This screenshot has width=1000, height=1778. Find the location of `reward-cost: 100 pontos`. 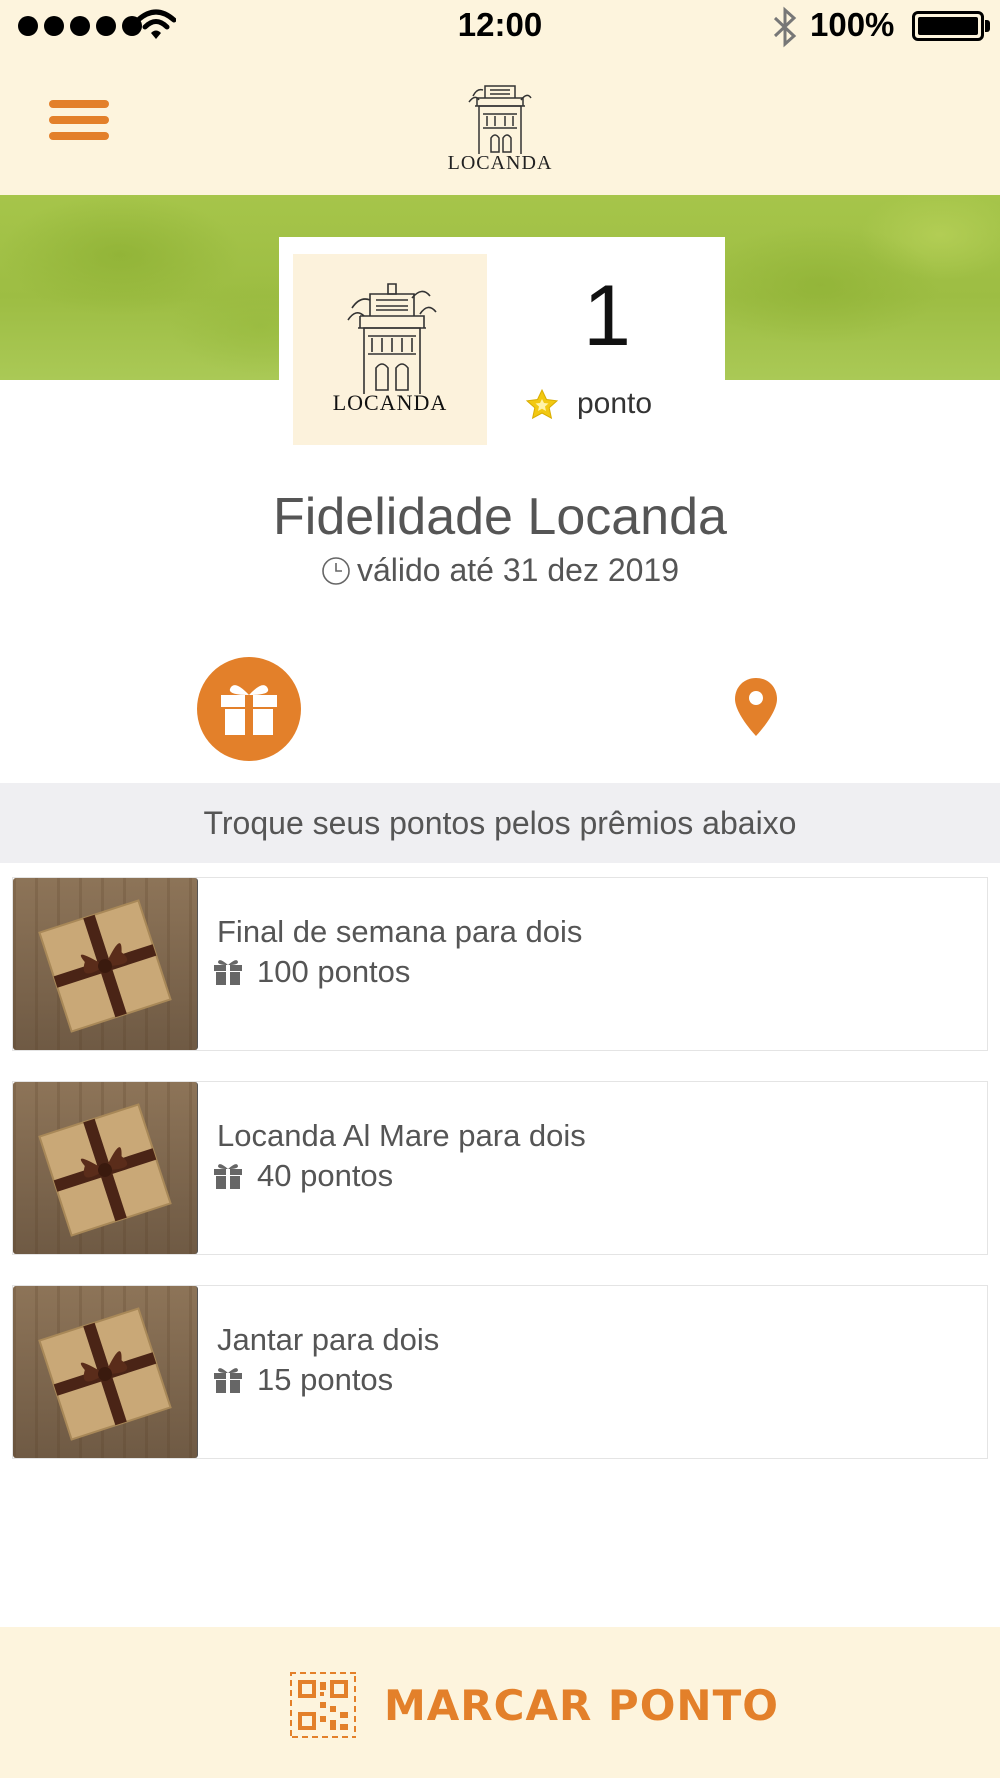

reward-cost: 100 pontos is located at coordinates (334, 971).